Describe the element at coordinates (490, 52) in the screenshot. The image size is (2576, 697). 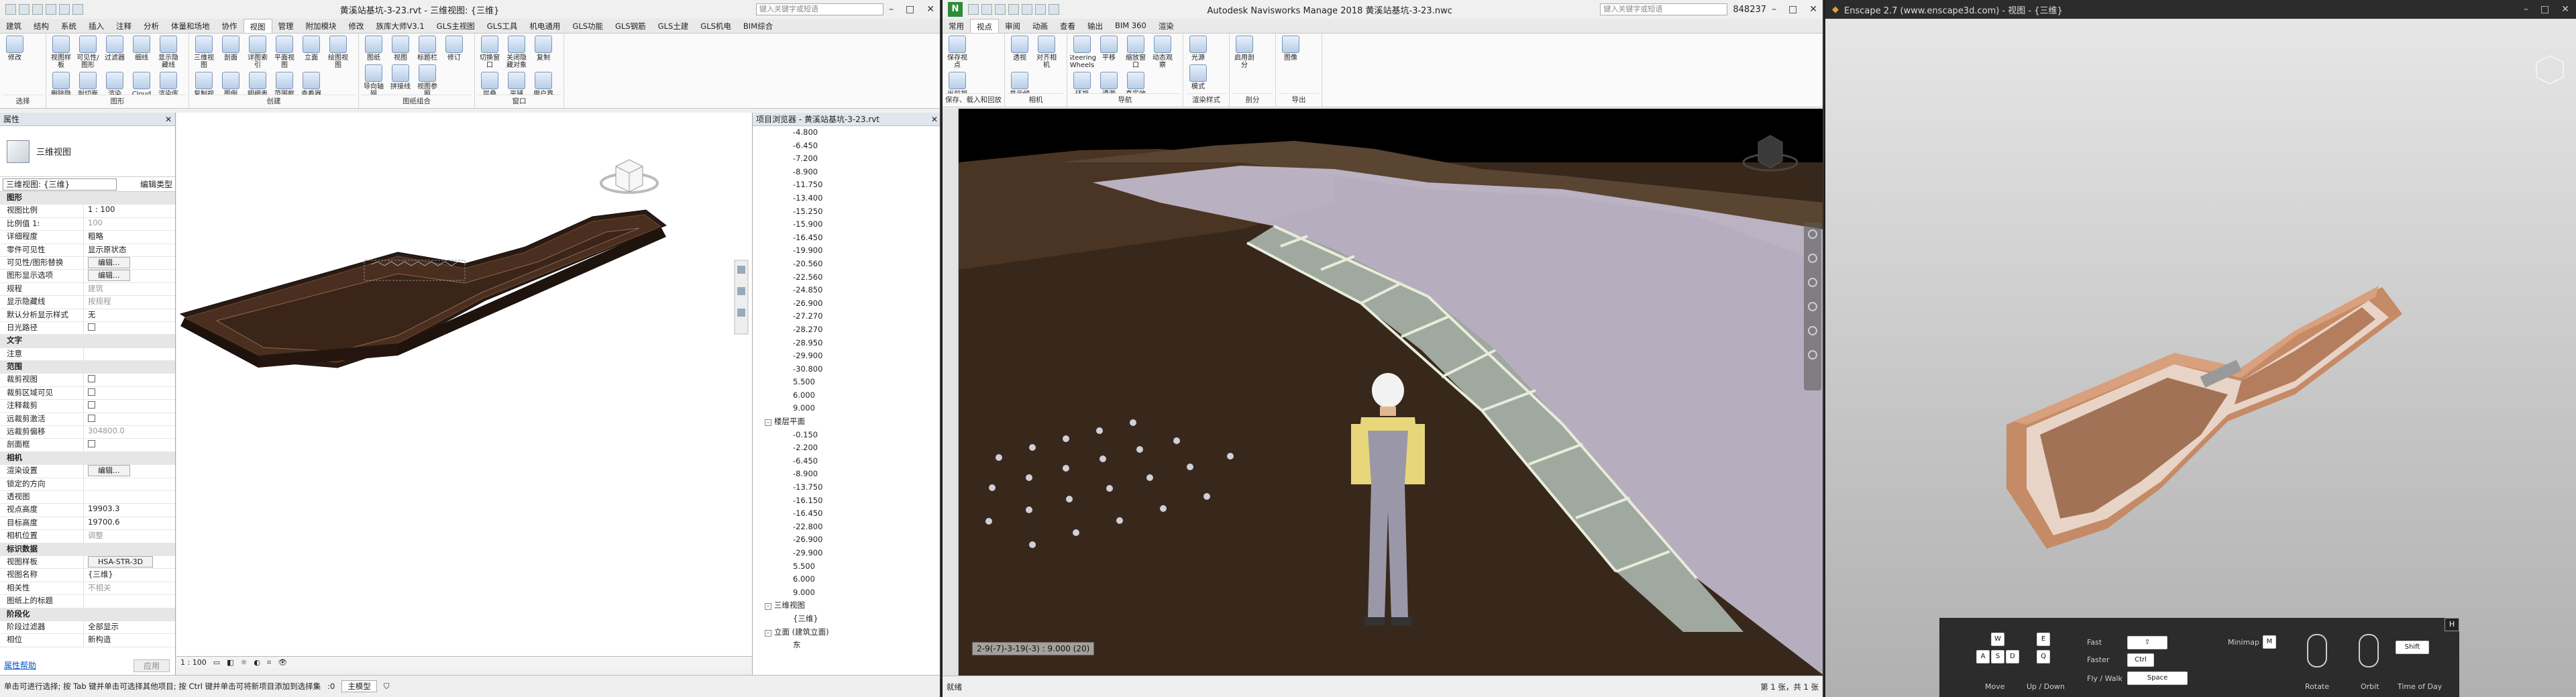
I see `revit-ribbon-button-4-0: 切换窗口` at that location.